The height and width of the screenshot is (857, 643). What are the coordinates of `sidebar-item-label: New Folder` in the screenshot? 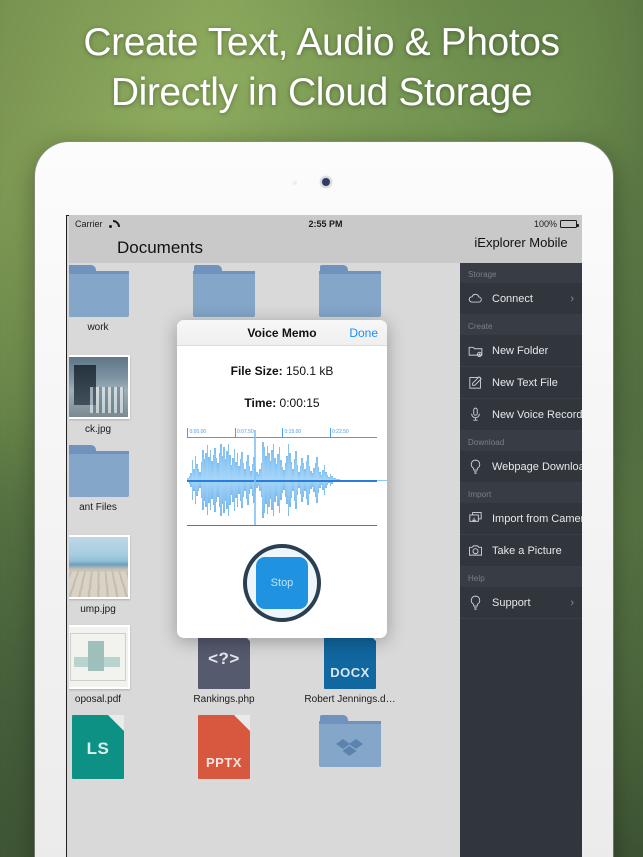 It's located at (520, 350).